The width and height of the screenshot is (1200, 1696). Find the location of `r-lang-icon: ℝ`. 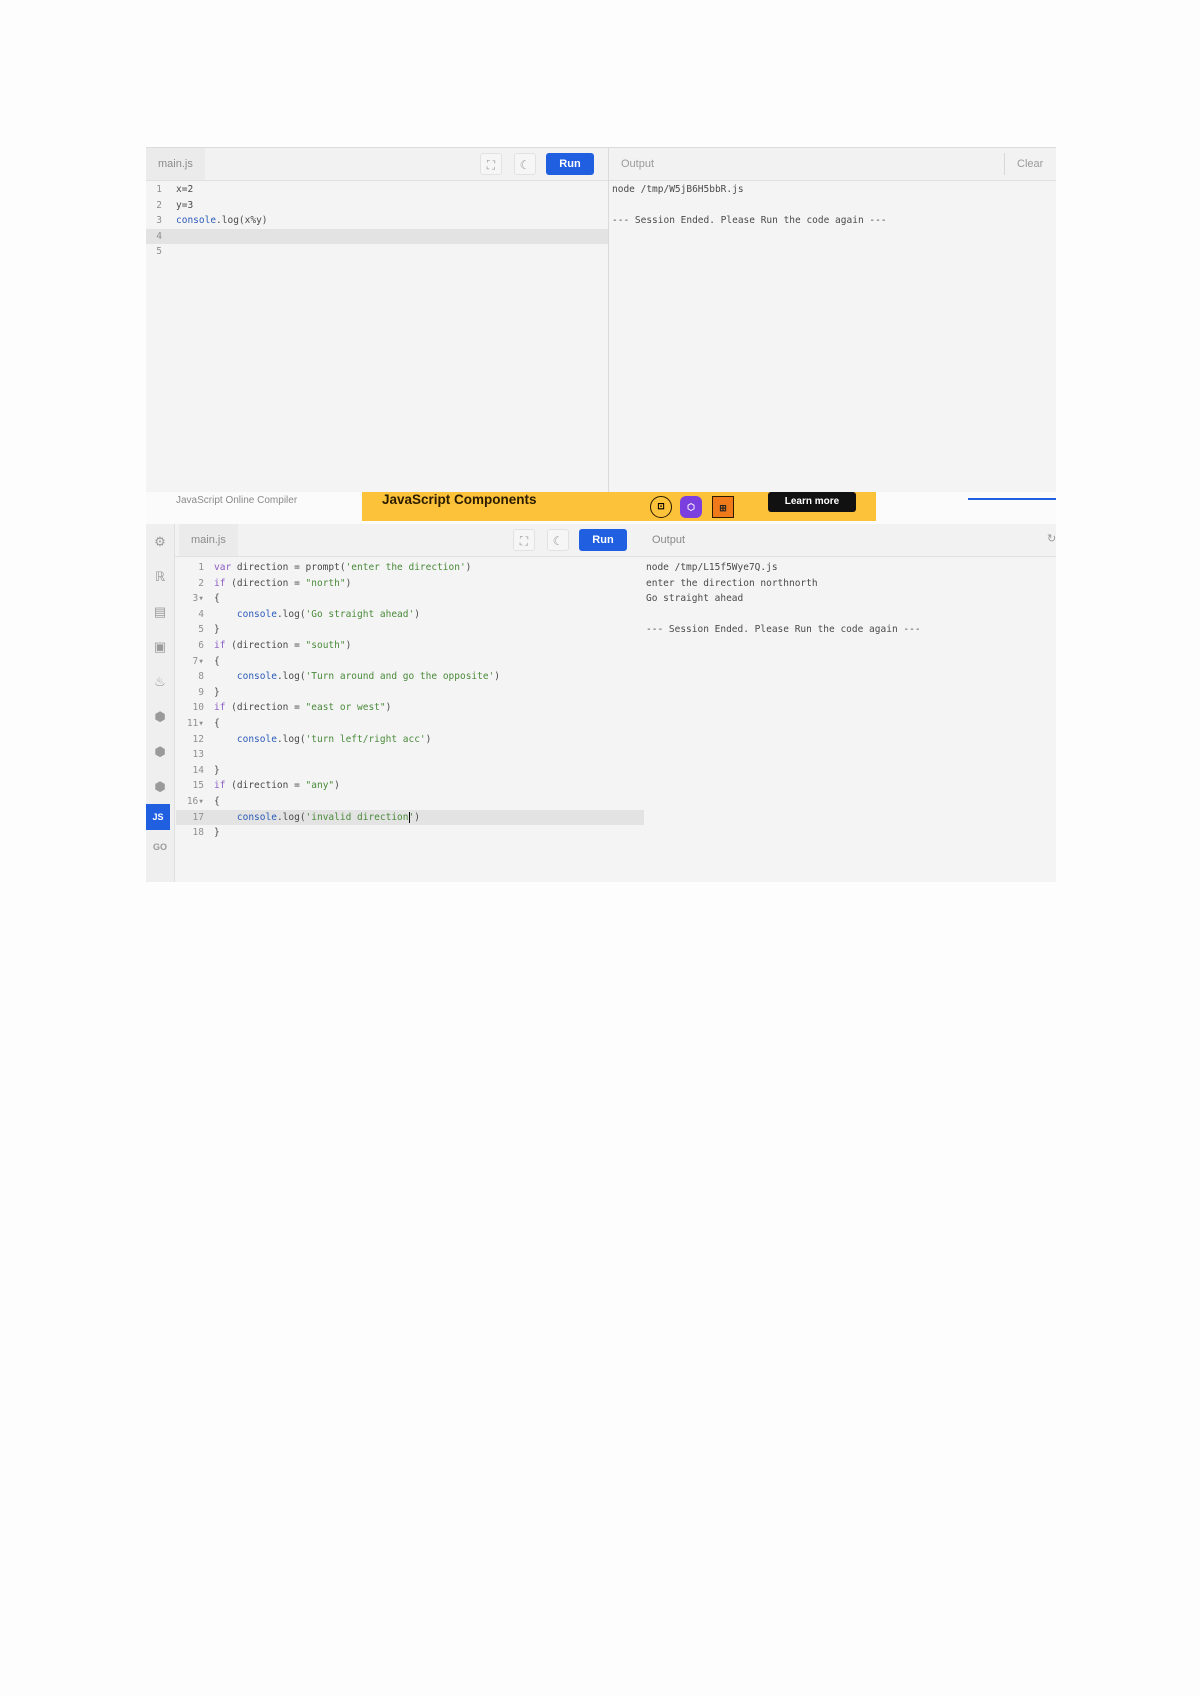

r-lang-icon: ℝ is located at coordinates (160, 576).